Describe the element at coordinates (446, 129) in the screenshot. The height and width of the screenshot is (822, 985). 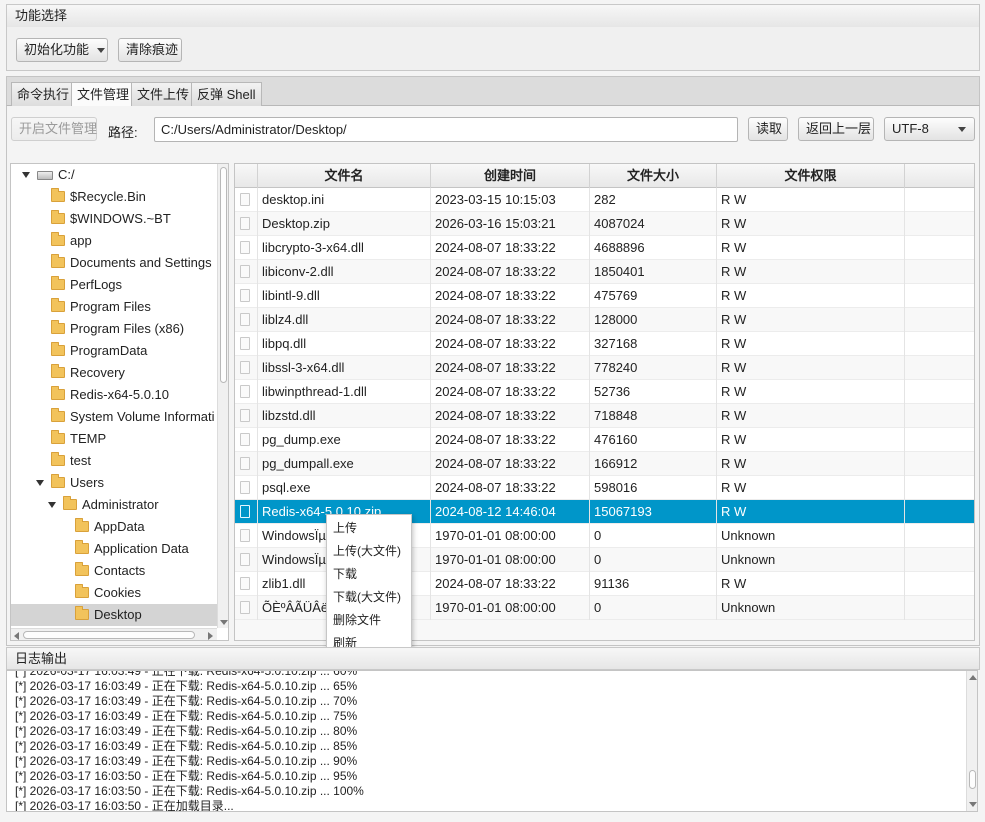
I see `path-input: C:/Users/Administrator/Desktop/` at that location.